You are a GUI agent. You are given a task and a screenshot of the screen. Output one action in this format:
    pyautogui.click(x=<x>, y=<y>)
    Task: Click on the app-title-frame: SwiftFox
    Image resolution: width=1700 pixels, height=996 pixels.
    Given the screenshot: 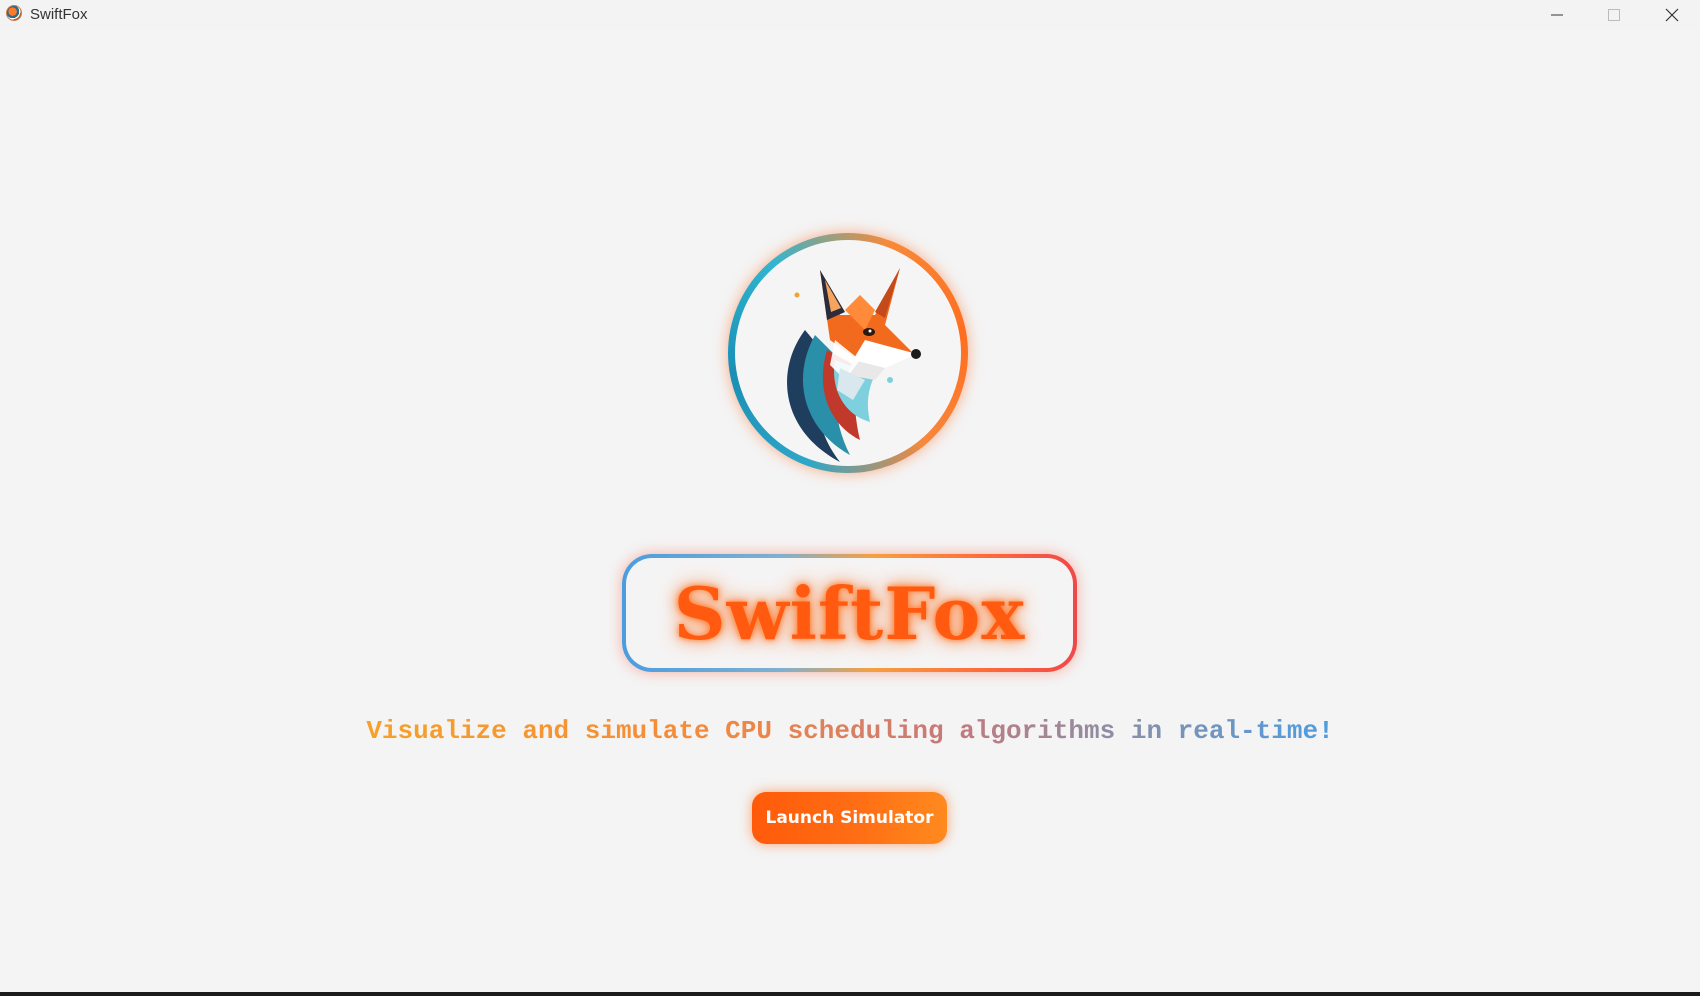 What is the action you would take?
    pyautogui.click(x=849, y=613)
    